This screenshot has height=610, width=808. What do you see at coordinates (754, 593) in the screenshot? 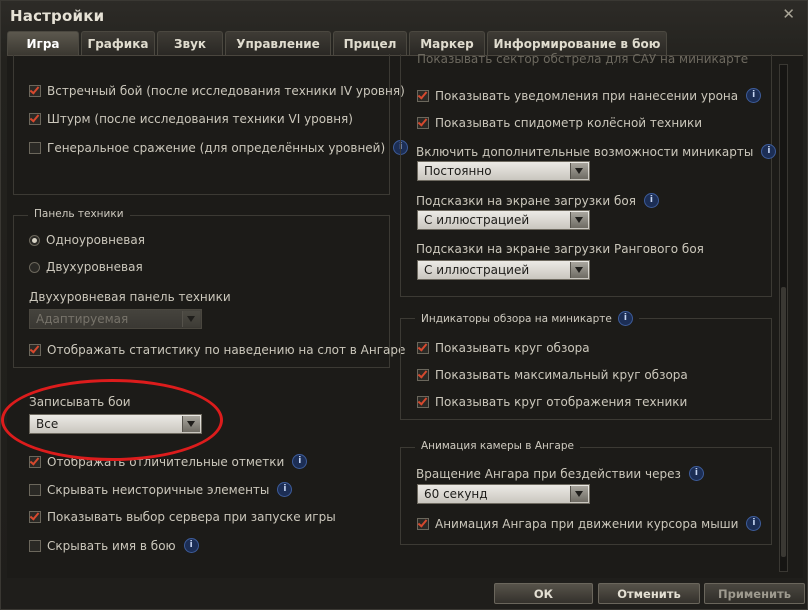
I see `apply-button: Применить` at bounding box center [754, 593].